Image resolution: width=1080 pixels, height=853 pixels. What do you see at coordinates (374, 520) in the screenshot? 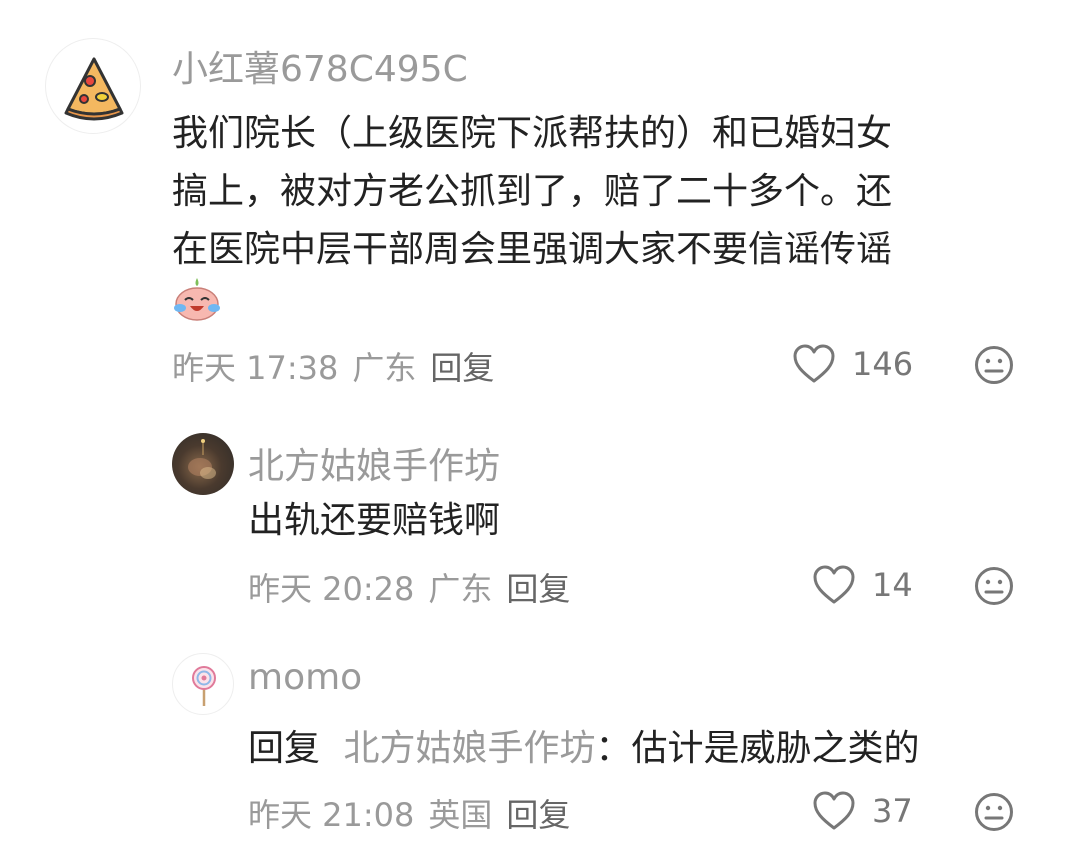
I see `reply-text: 出轨还要赔钱啊` at bounding box center [374, 520].